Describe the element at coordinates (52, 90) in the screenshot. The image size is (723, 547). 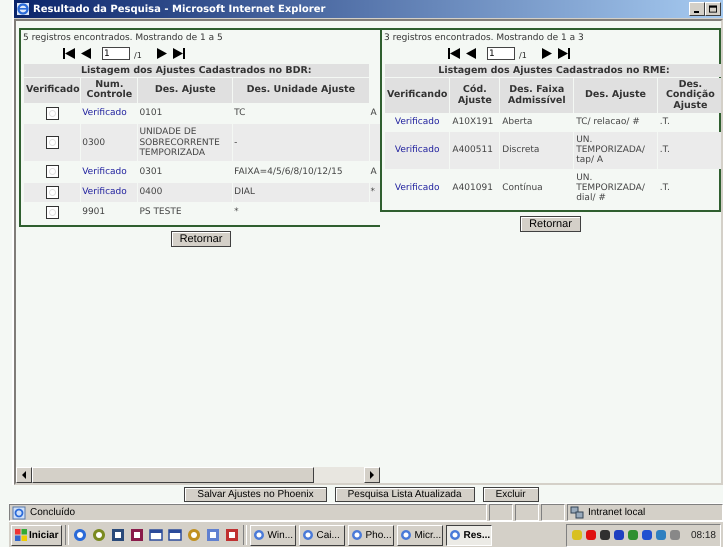
I see `column-header: Verificado` at that location.